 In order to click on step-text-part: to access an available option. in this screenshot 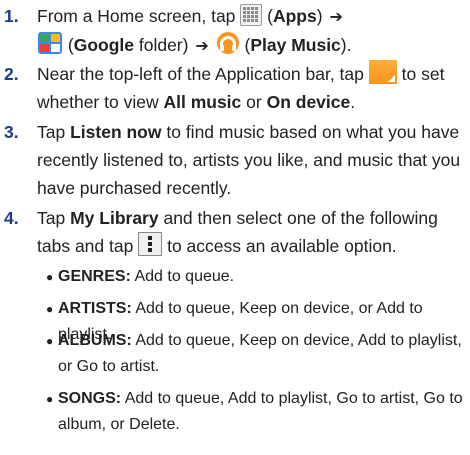, I will do `click(282, 246)`.